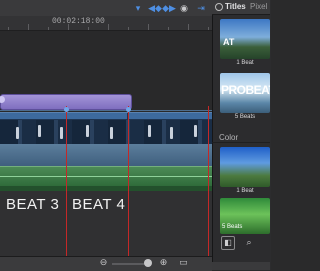 Image resolution: width=320 pixels, height=271 pixels. What do you see at coordinates (201, 8) in the screenshot?
I see `snapping-icon: ⇥` at bounding box center [201, 8].